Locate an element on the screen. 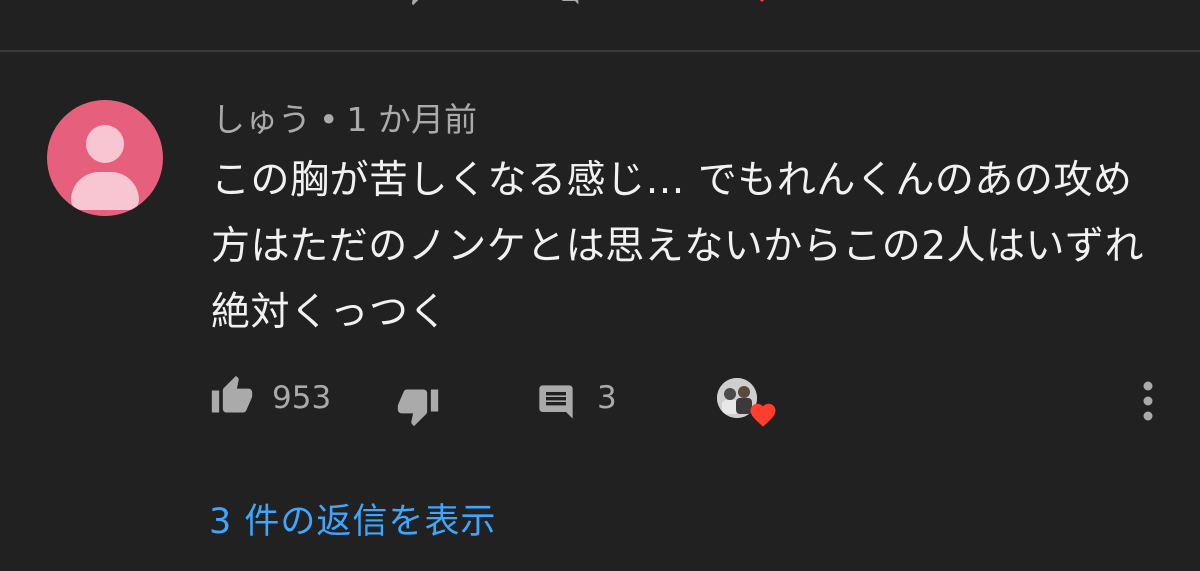 This screenshot has width=1200, height=571. like-button is located at coordinates (232, 396).